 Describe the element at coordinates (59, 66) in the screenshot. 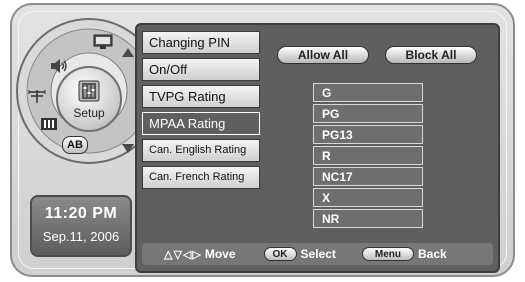

I see `speaker-icon` at that location.